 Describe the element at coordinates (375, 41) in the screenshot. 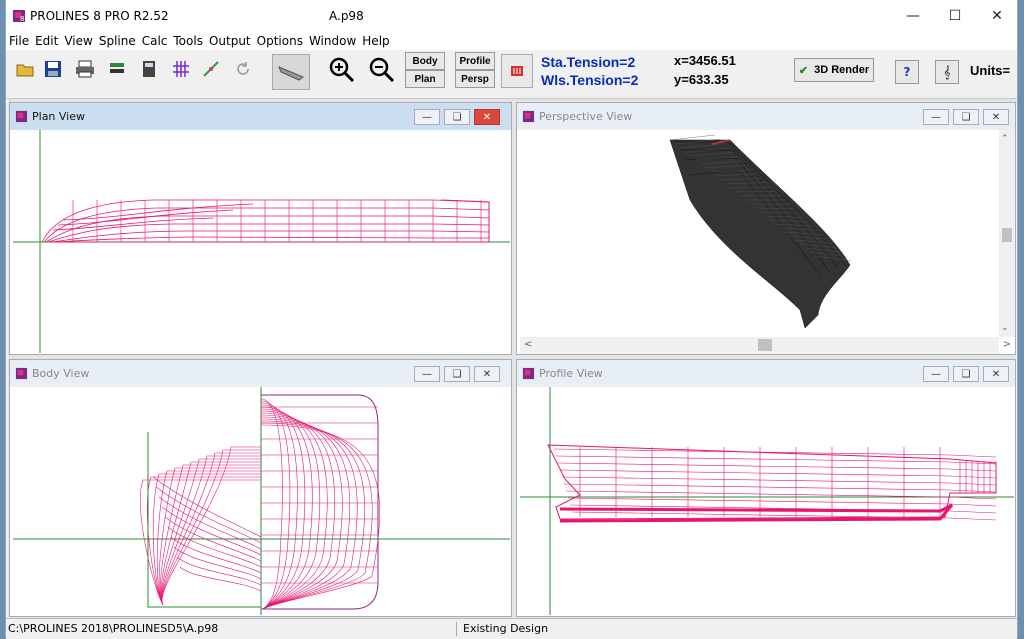

I see `menu-help: Help` at that location.